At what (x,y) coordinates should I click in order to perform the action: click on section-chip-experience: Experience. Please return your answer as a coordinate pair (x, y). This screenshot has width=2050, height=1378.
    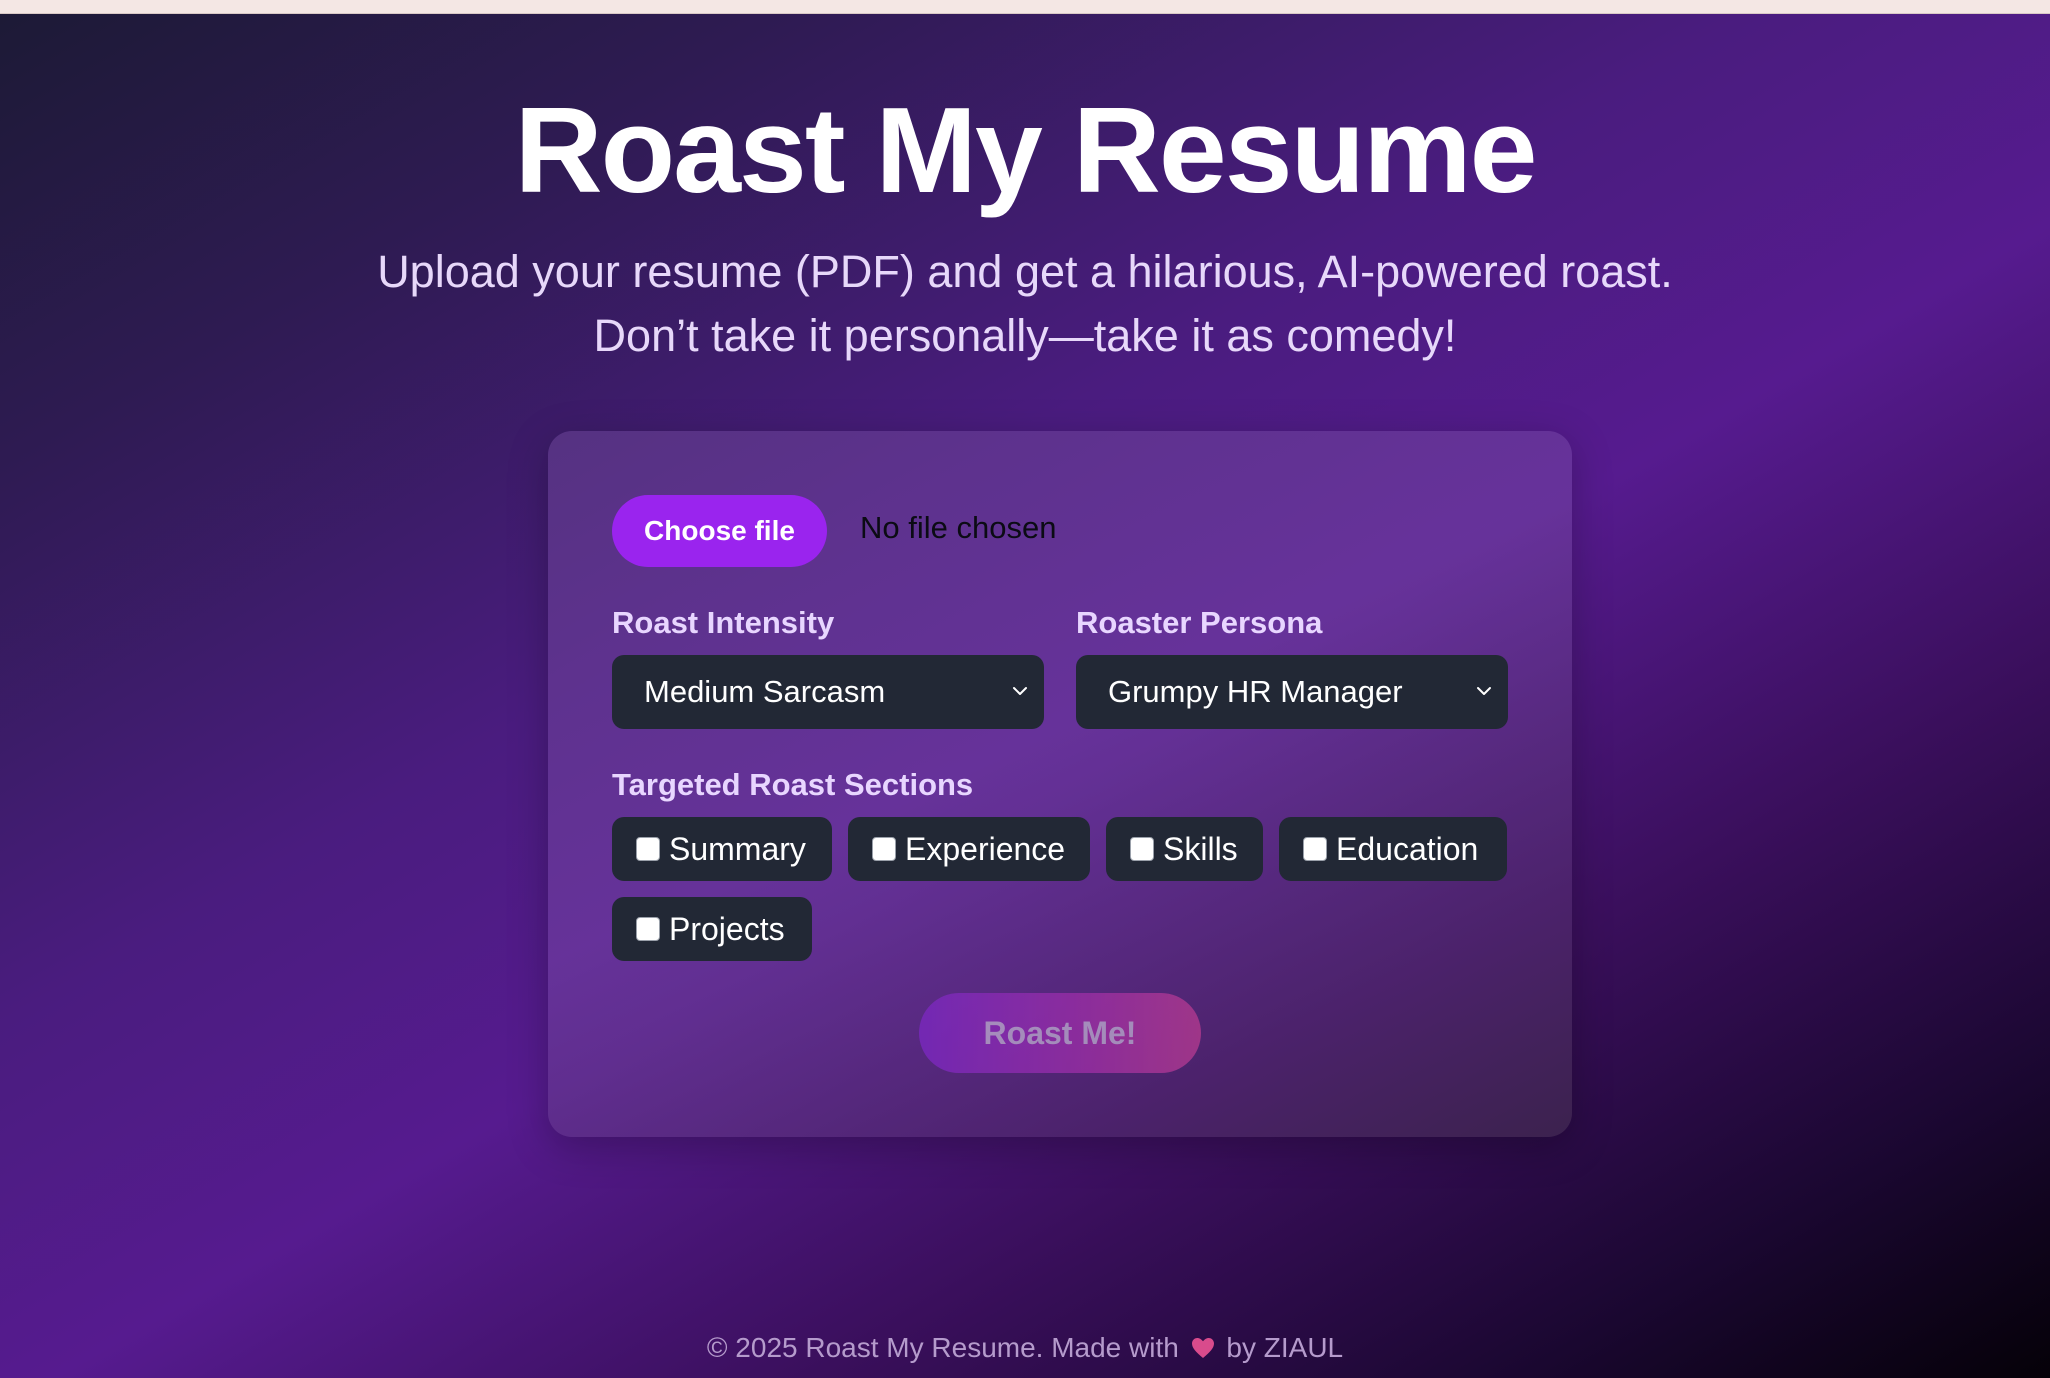
    Looking at the image, I should click on (969, 849).